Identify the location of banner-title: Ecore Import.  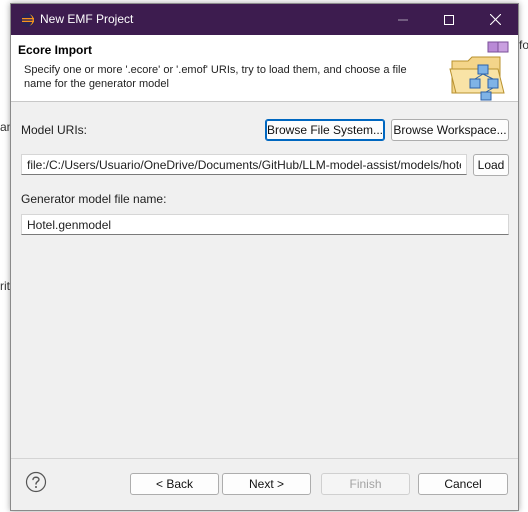
(55, 50).